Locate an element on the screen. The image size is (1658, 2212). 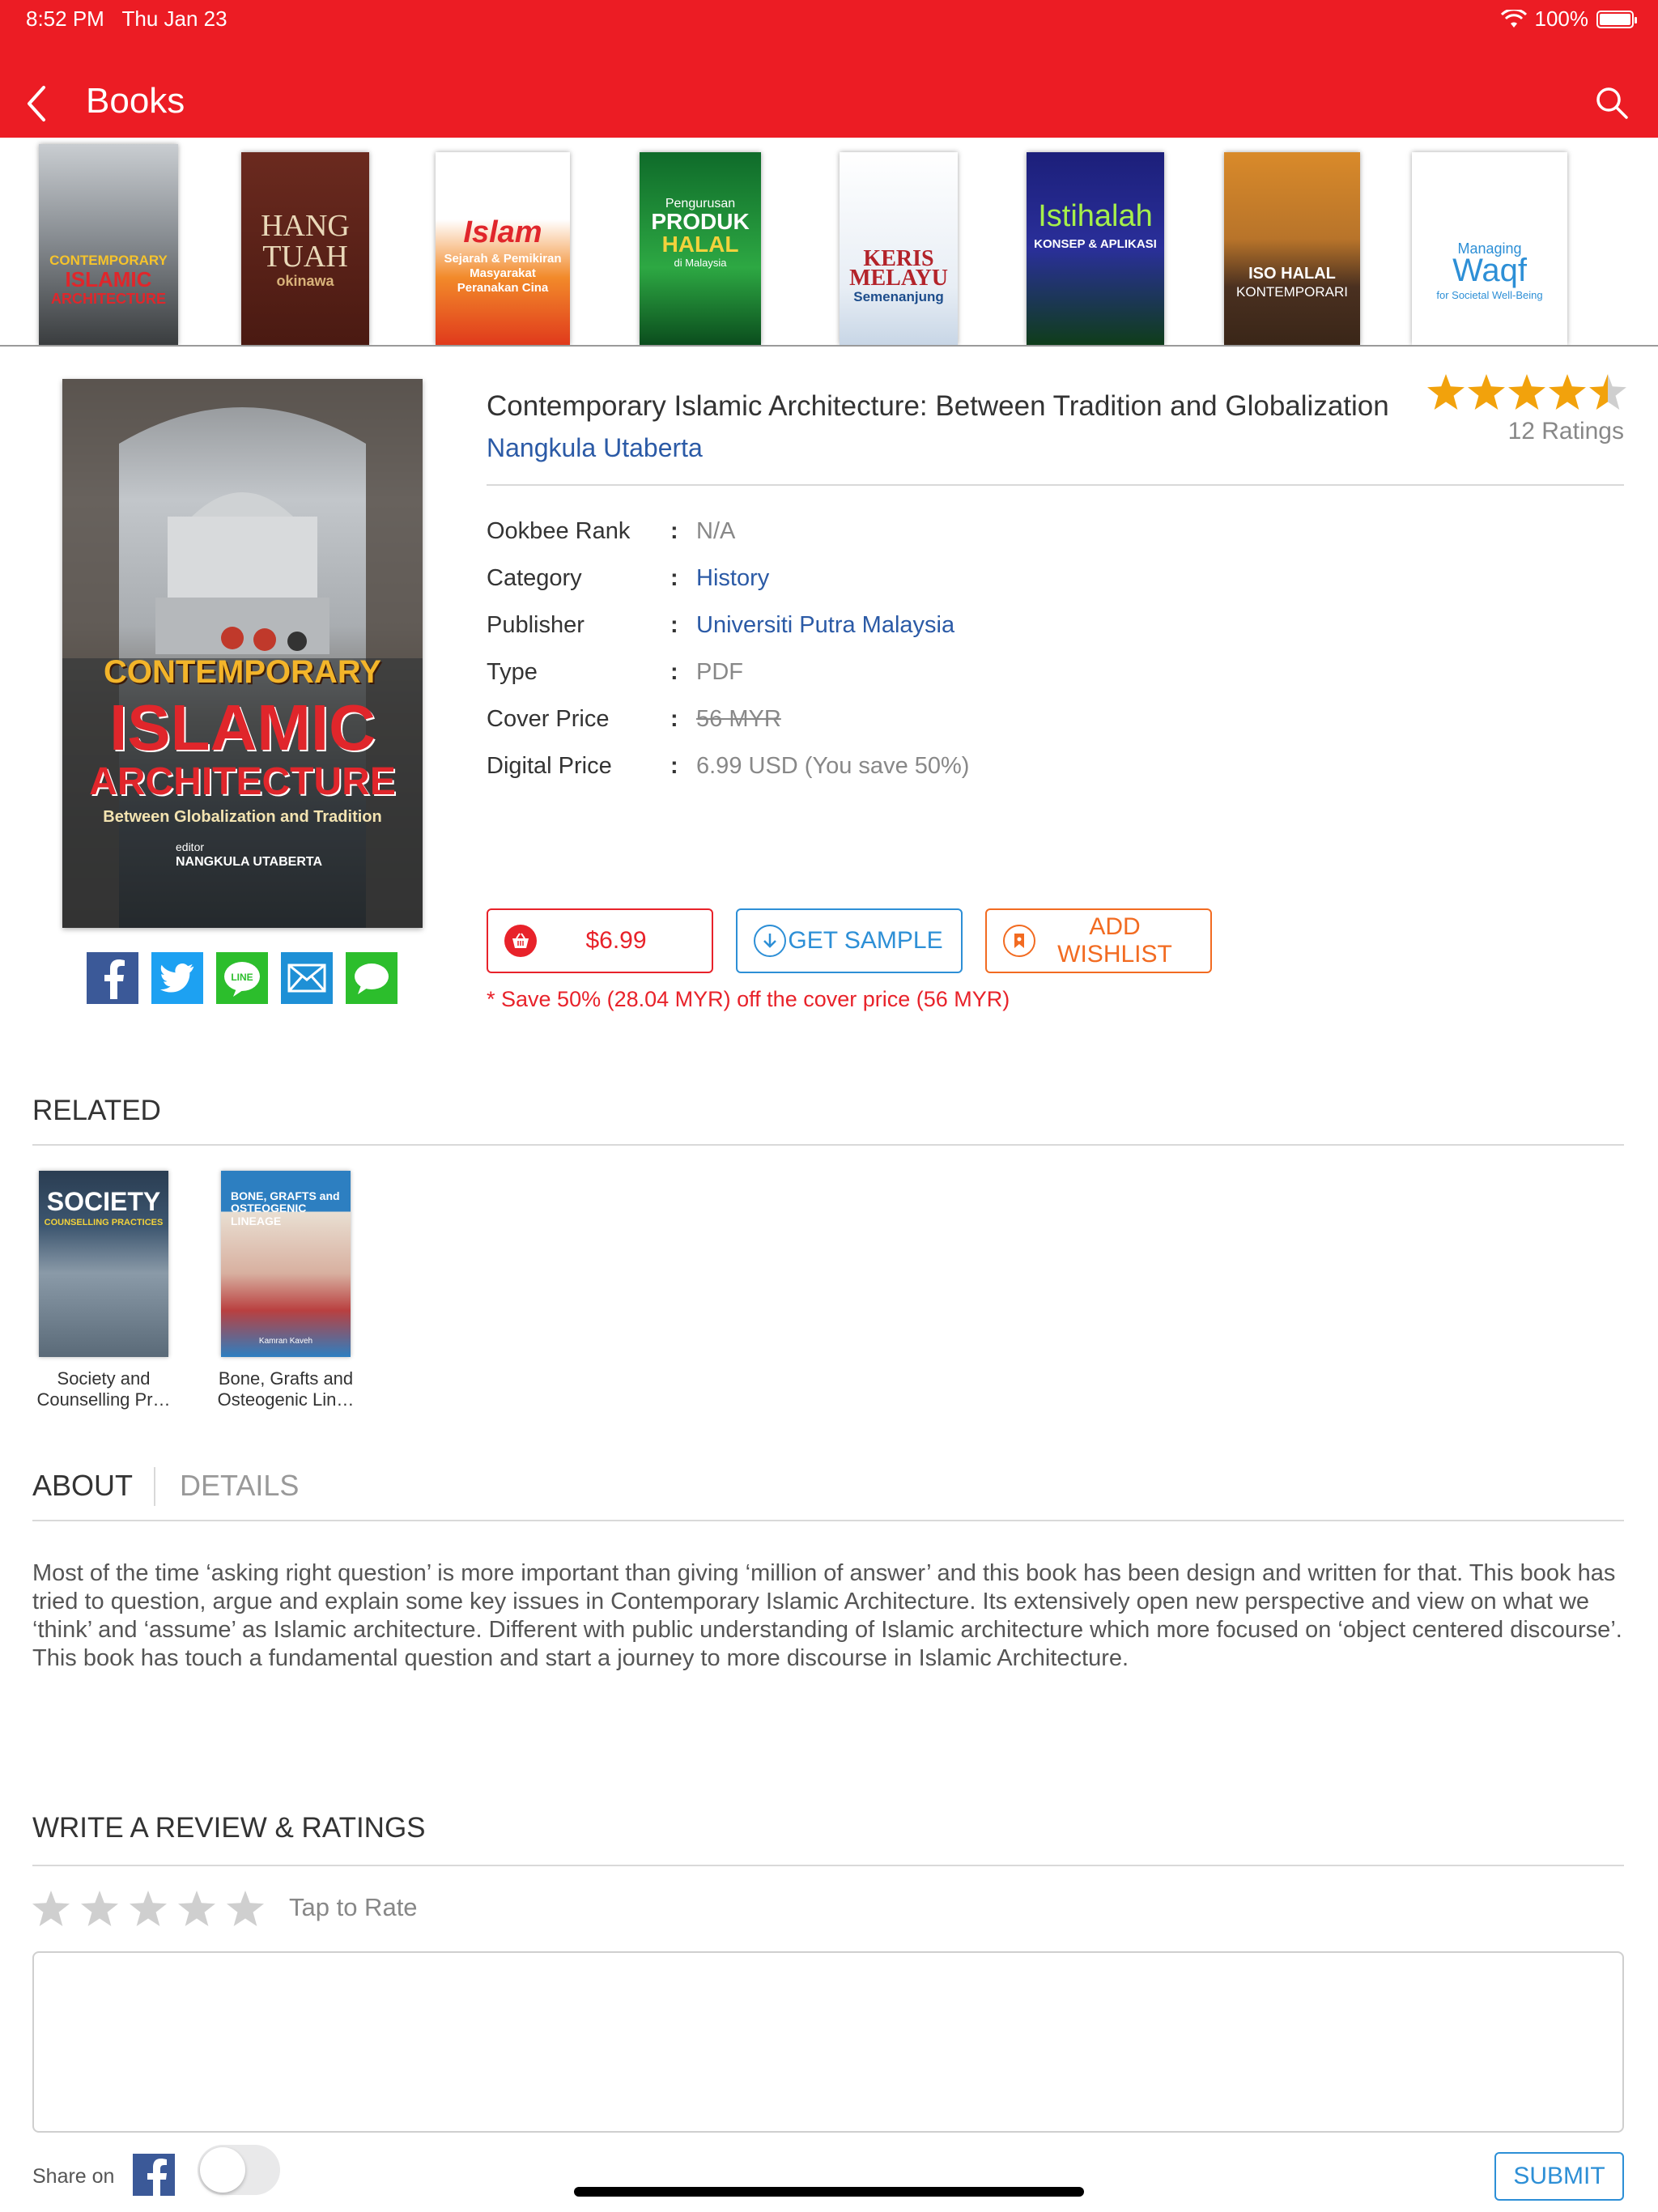
related-cover-title: SOCIETY is located at coordinates (103, 1202).